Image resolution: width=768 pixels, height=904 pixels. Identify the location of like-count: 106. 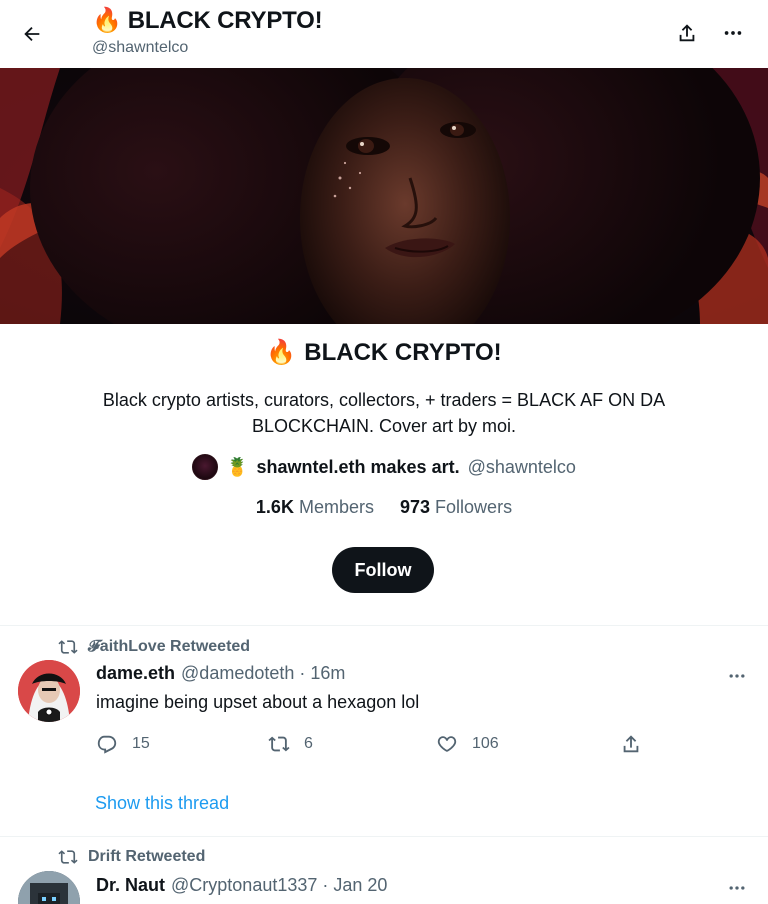
(485, 743).